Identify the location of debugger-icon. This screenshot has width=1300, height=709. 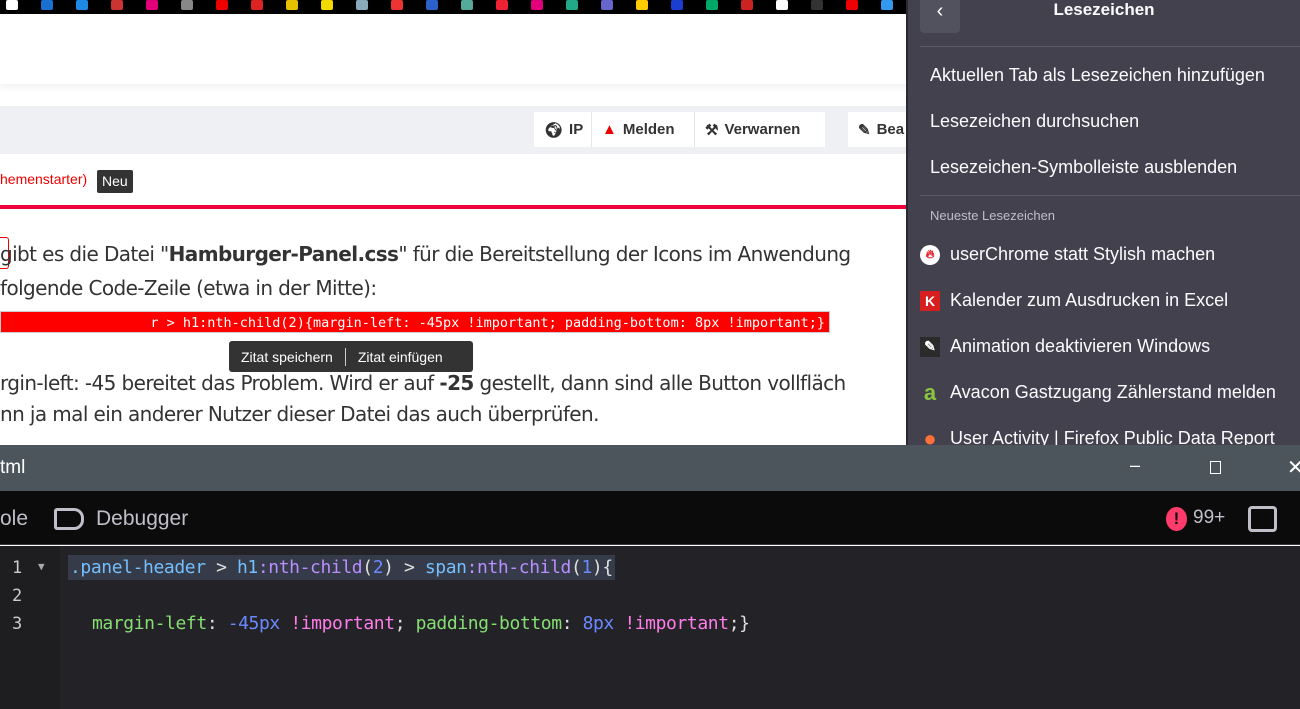
(69, 519).